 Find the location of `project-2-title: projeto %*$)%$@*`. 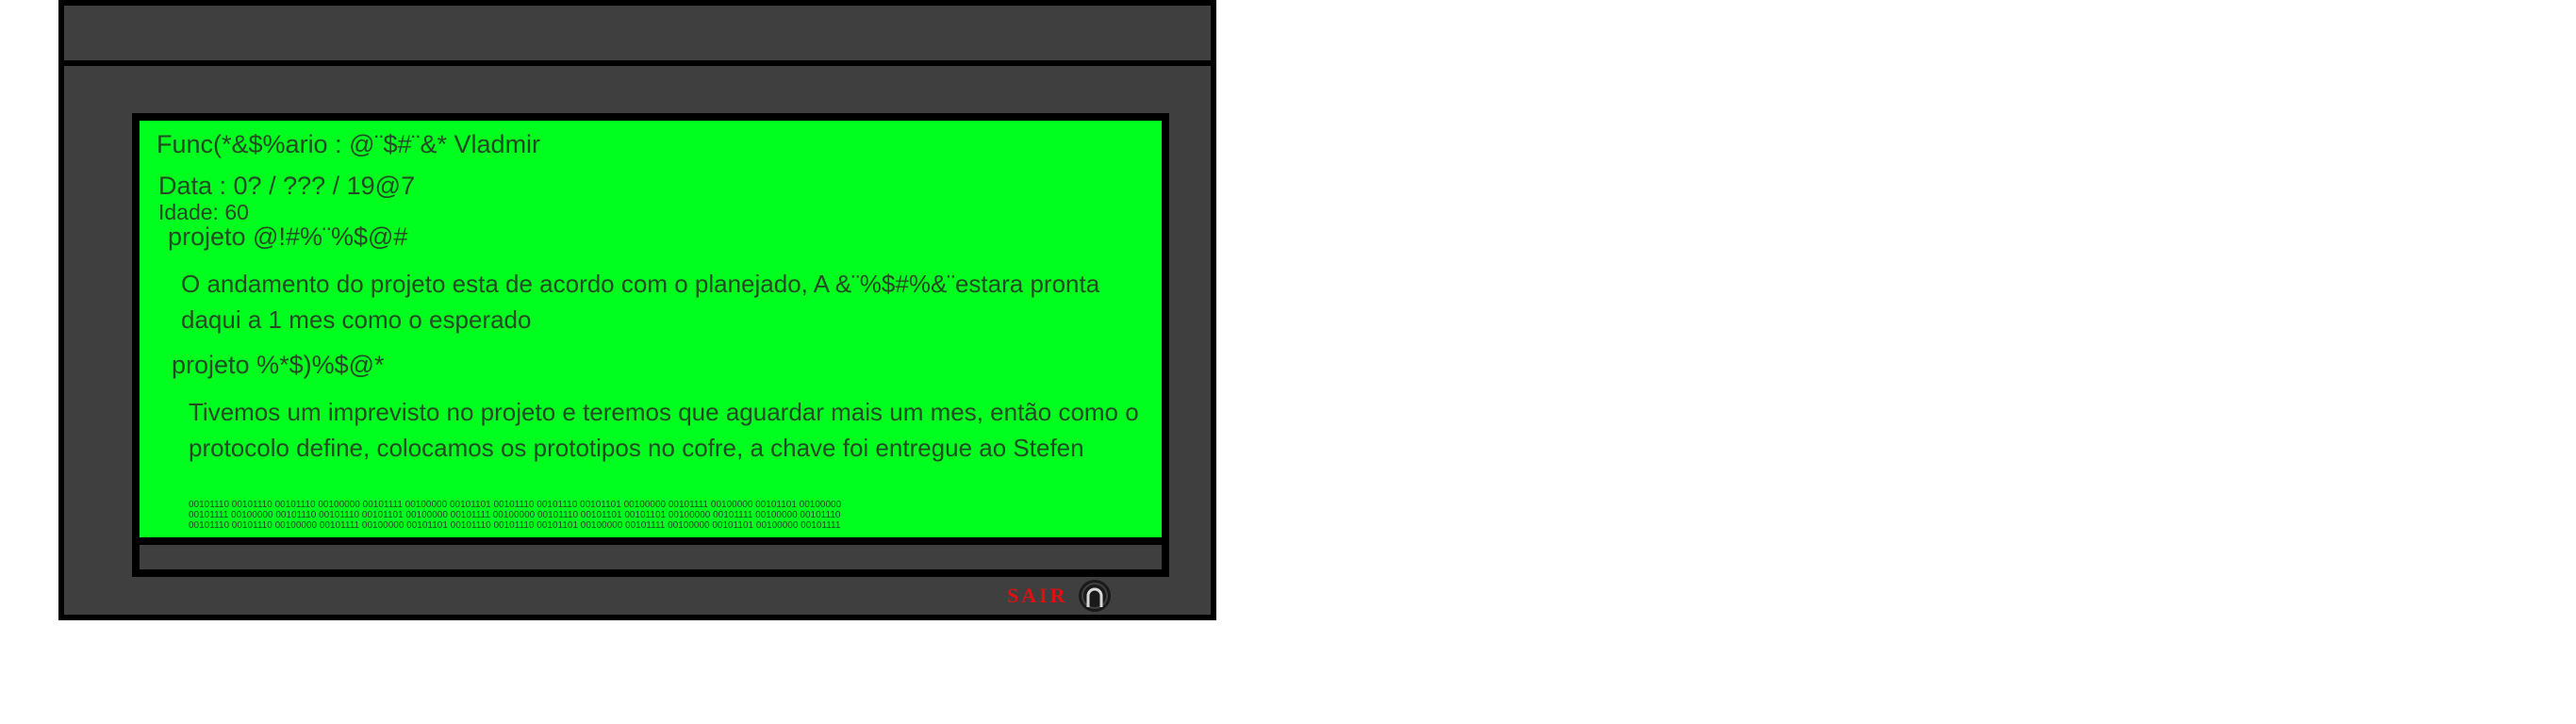

project-2-title: projeto %*$)%$@* is located at coordinates (278, 365).